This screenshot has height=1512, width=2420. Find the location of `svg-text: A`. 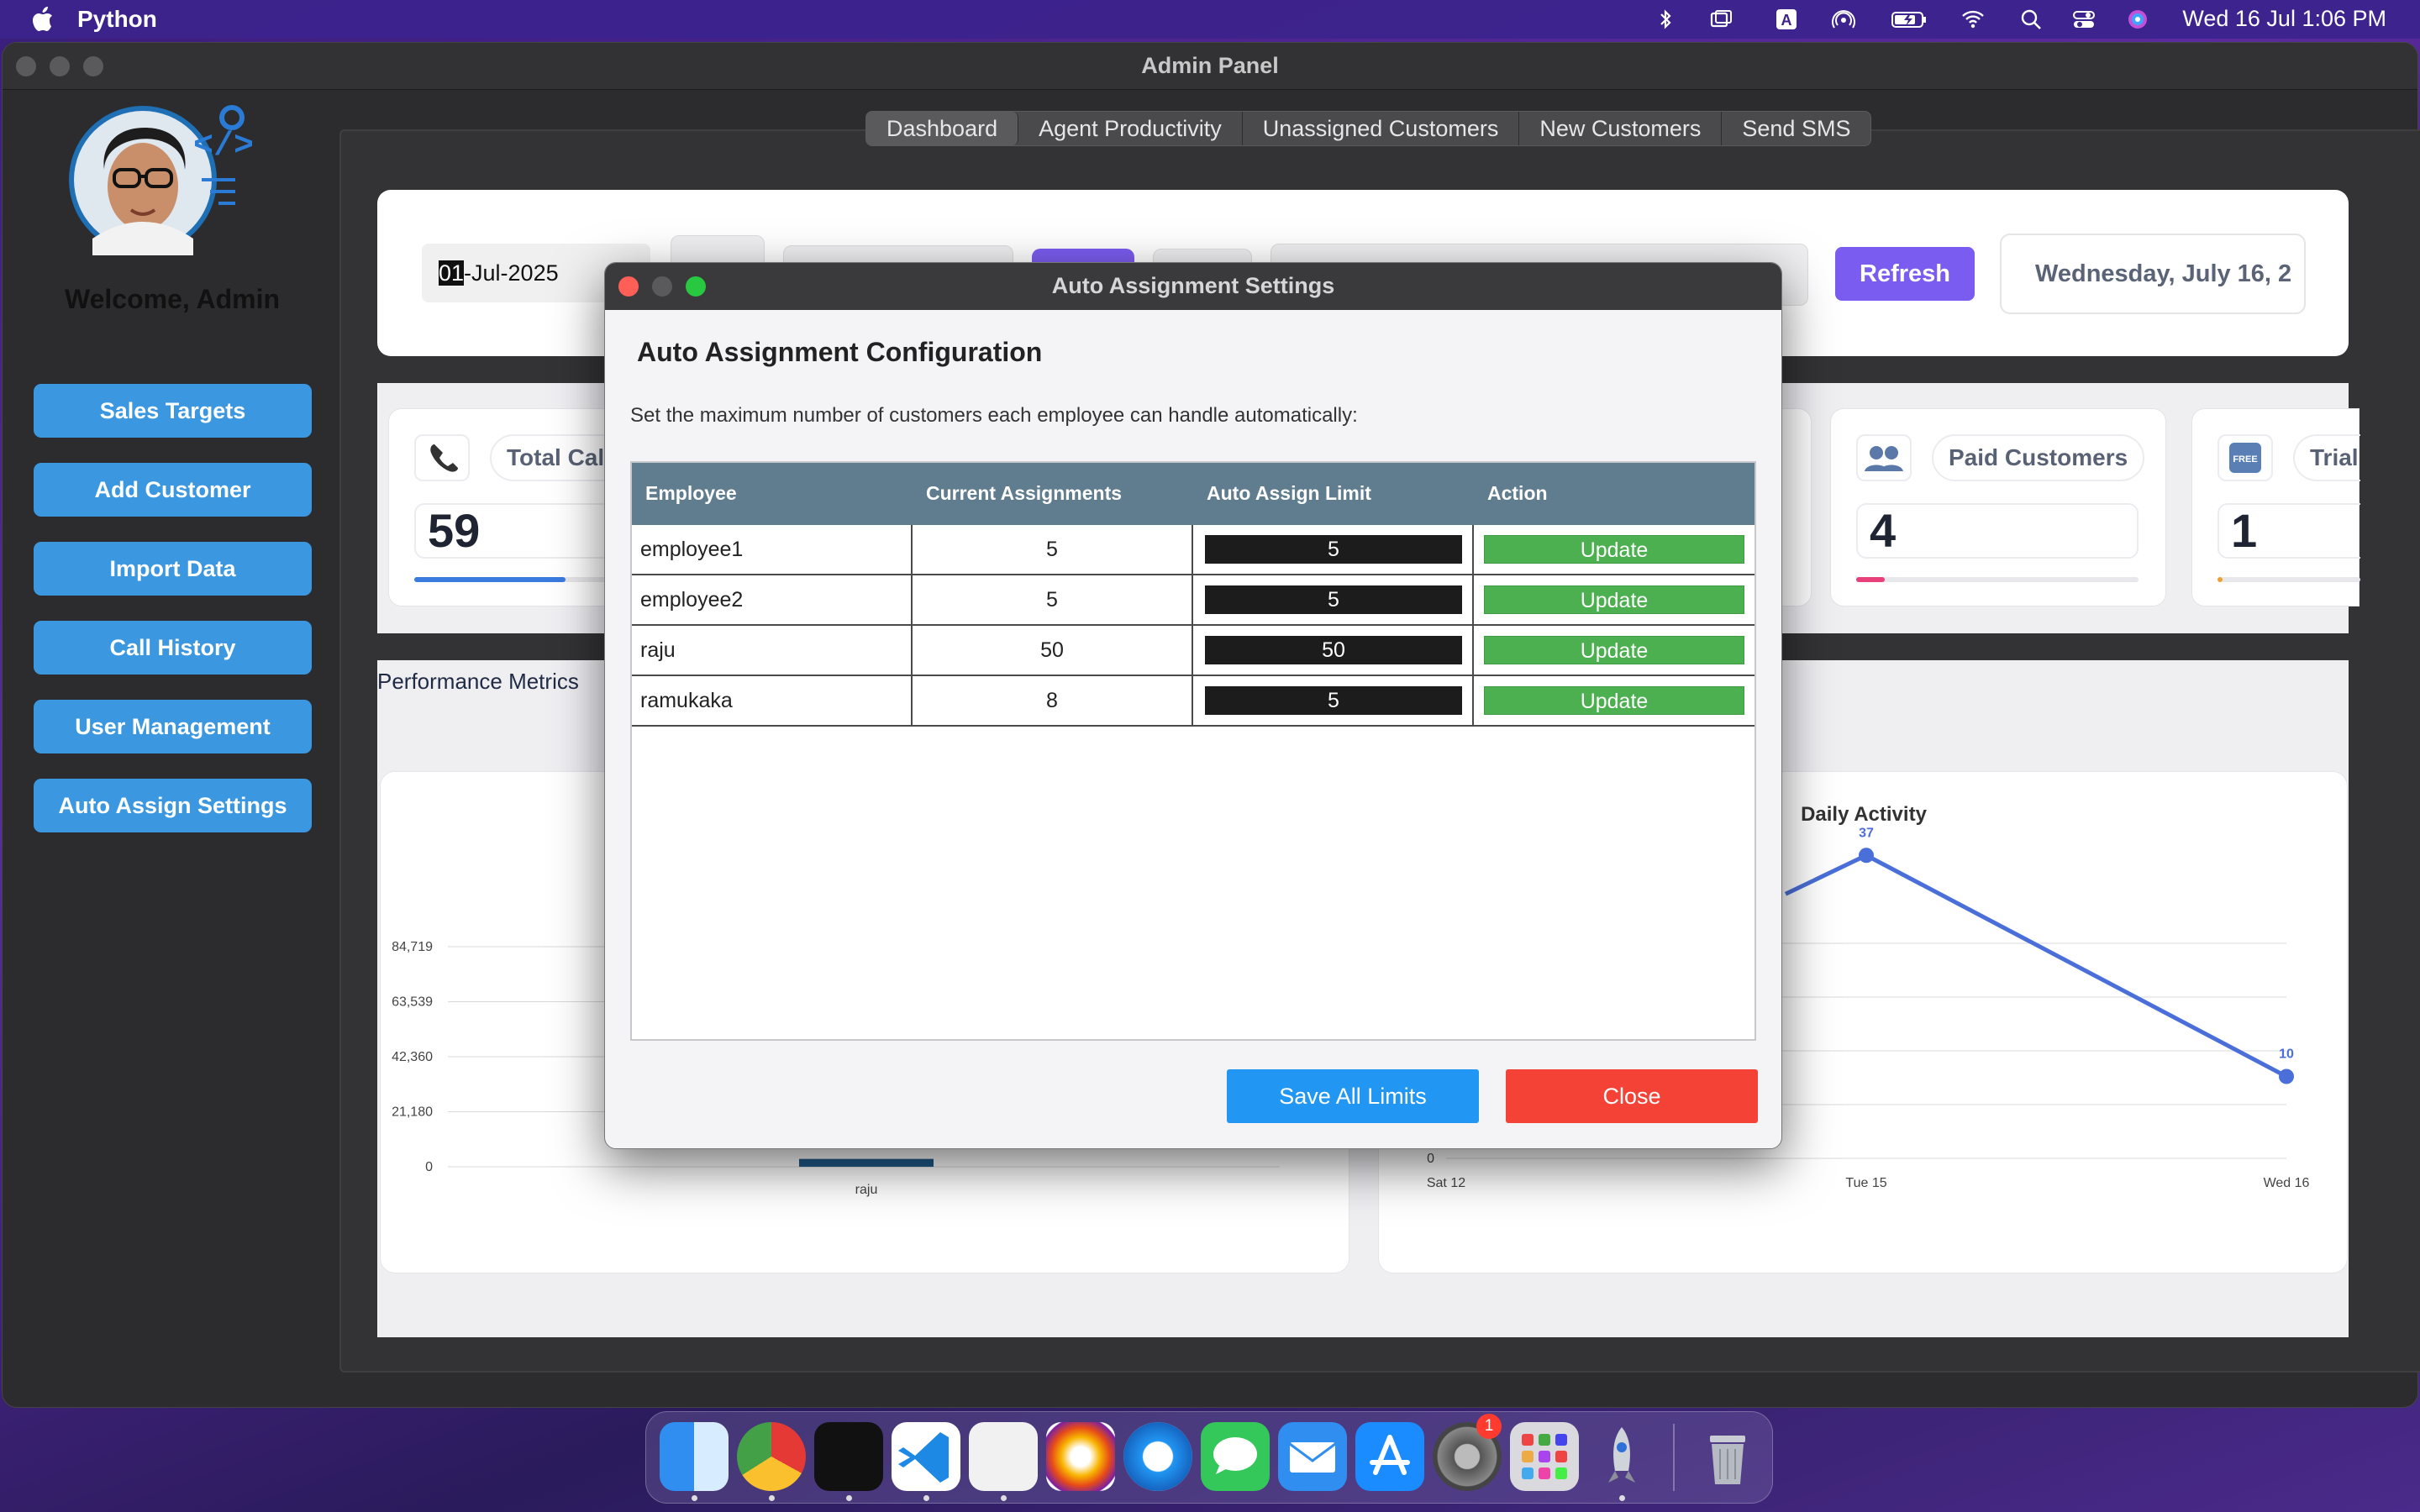

svg-text: A is located at coordinates (1787, 20).